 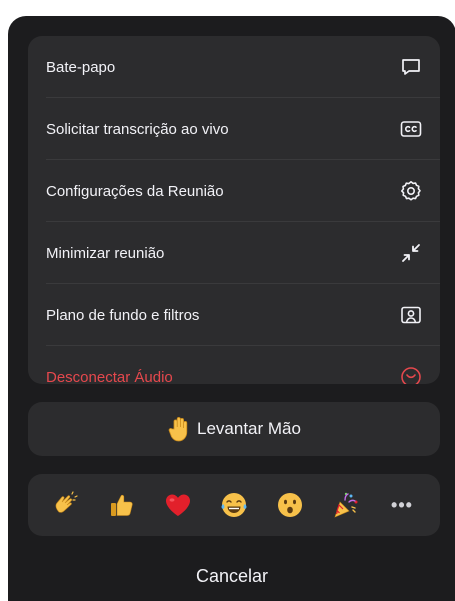 What do you see at coordinates (234, 365) in the screenshot?
I see `menu-item-disconnect-audio: Desconectar Áudio` at bounding box center [234, 365].